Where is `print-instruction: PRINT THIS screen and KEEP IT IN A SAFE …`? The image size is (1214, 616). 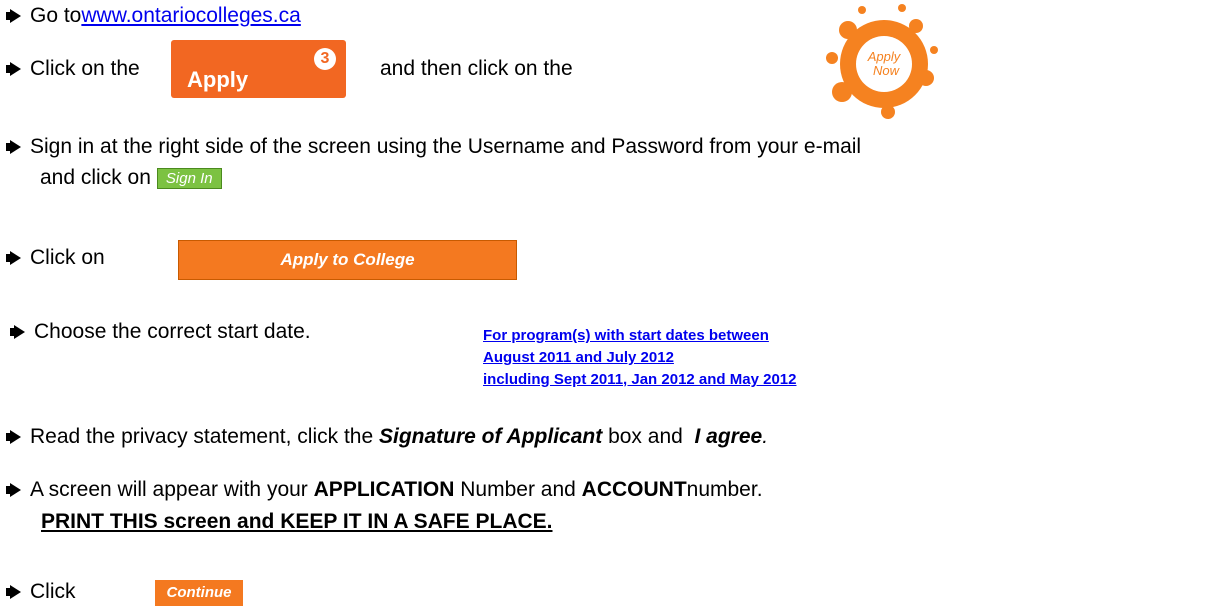 print-instruction: PRINT THIS screen and KEEP IT IN A SAFE … is located at coordinates (297, 522).